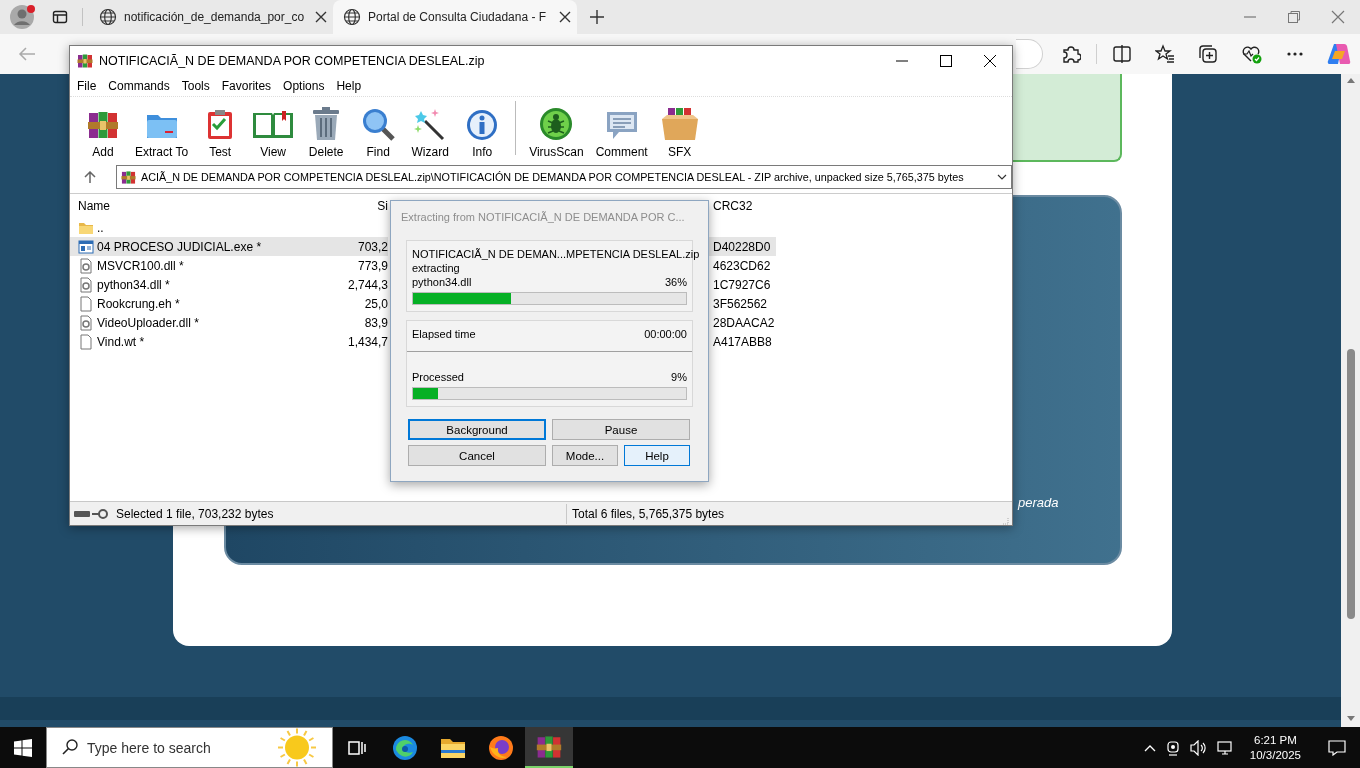 This screenshot has height=768, width=1360. What do you see at coordinates (1149, 747) in the screenshot?
I see `chevron-up-icon` at bounding box center [1149, 747].